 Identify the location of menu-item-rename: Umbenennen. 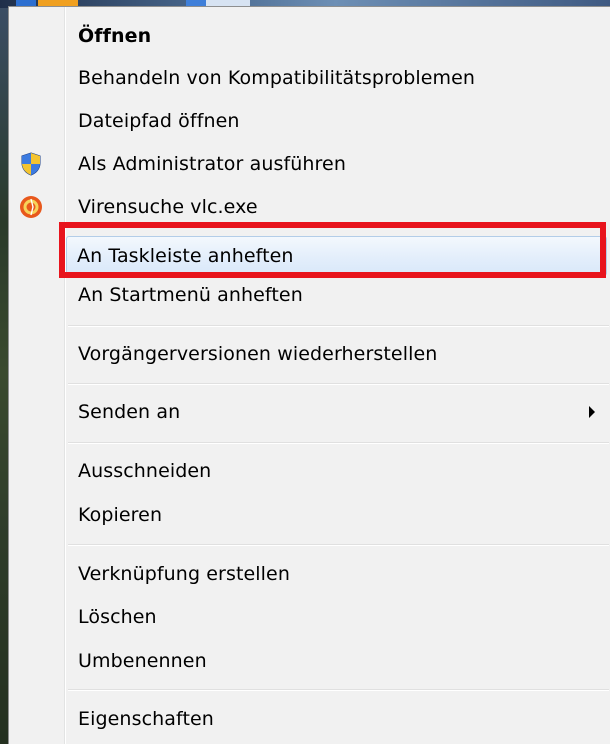
(309, 661).